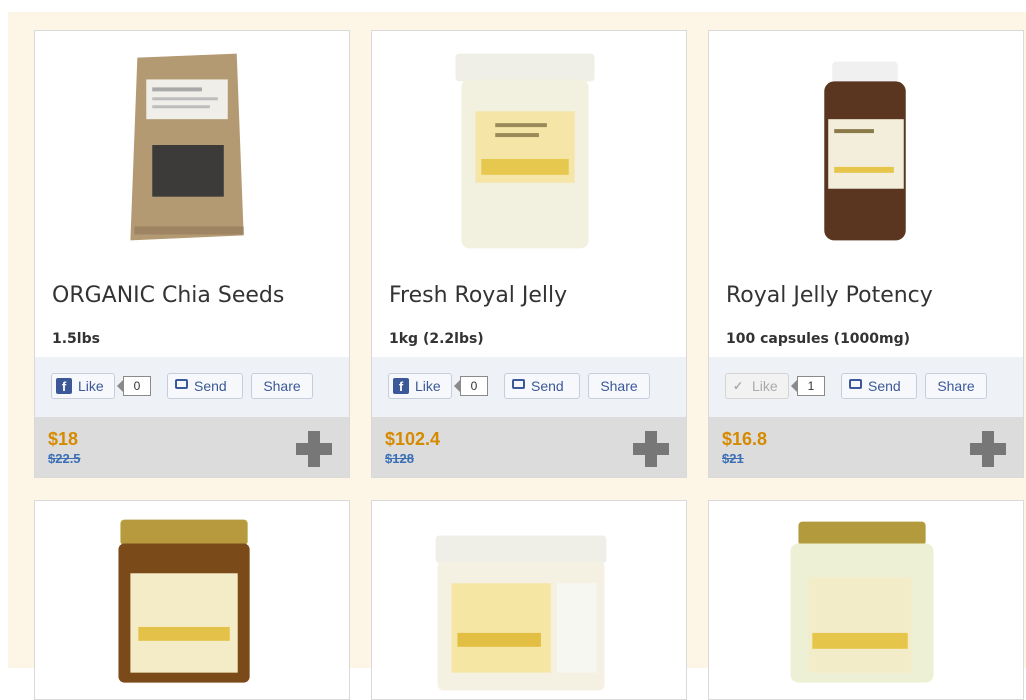 The width and height of the screenshot is (1026, 700). What do you see at coordinates (399, 458) in the screenshot?
I see `original-price: $128` at bounding box center [399, 458].